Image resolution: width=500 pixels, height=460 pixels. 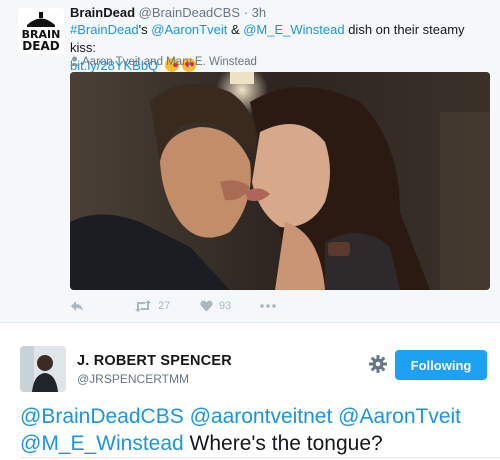 I want to click on text-amp: &, so click(x=235, y=29).